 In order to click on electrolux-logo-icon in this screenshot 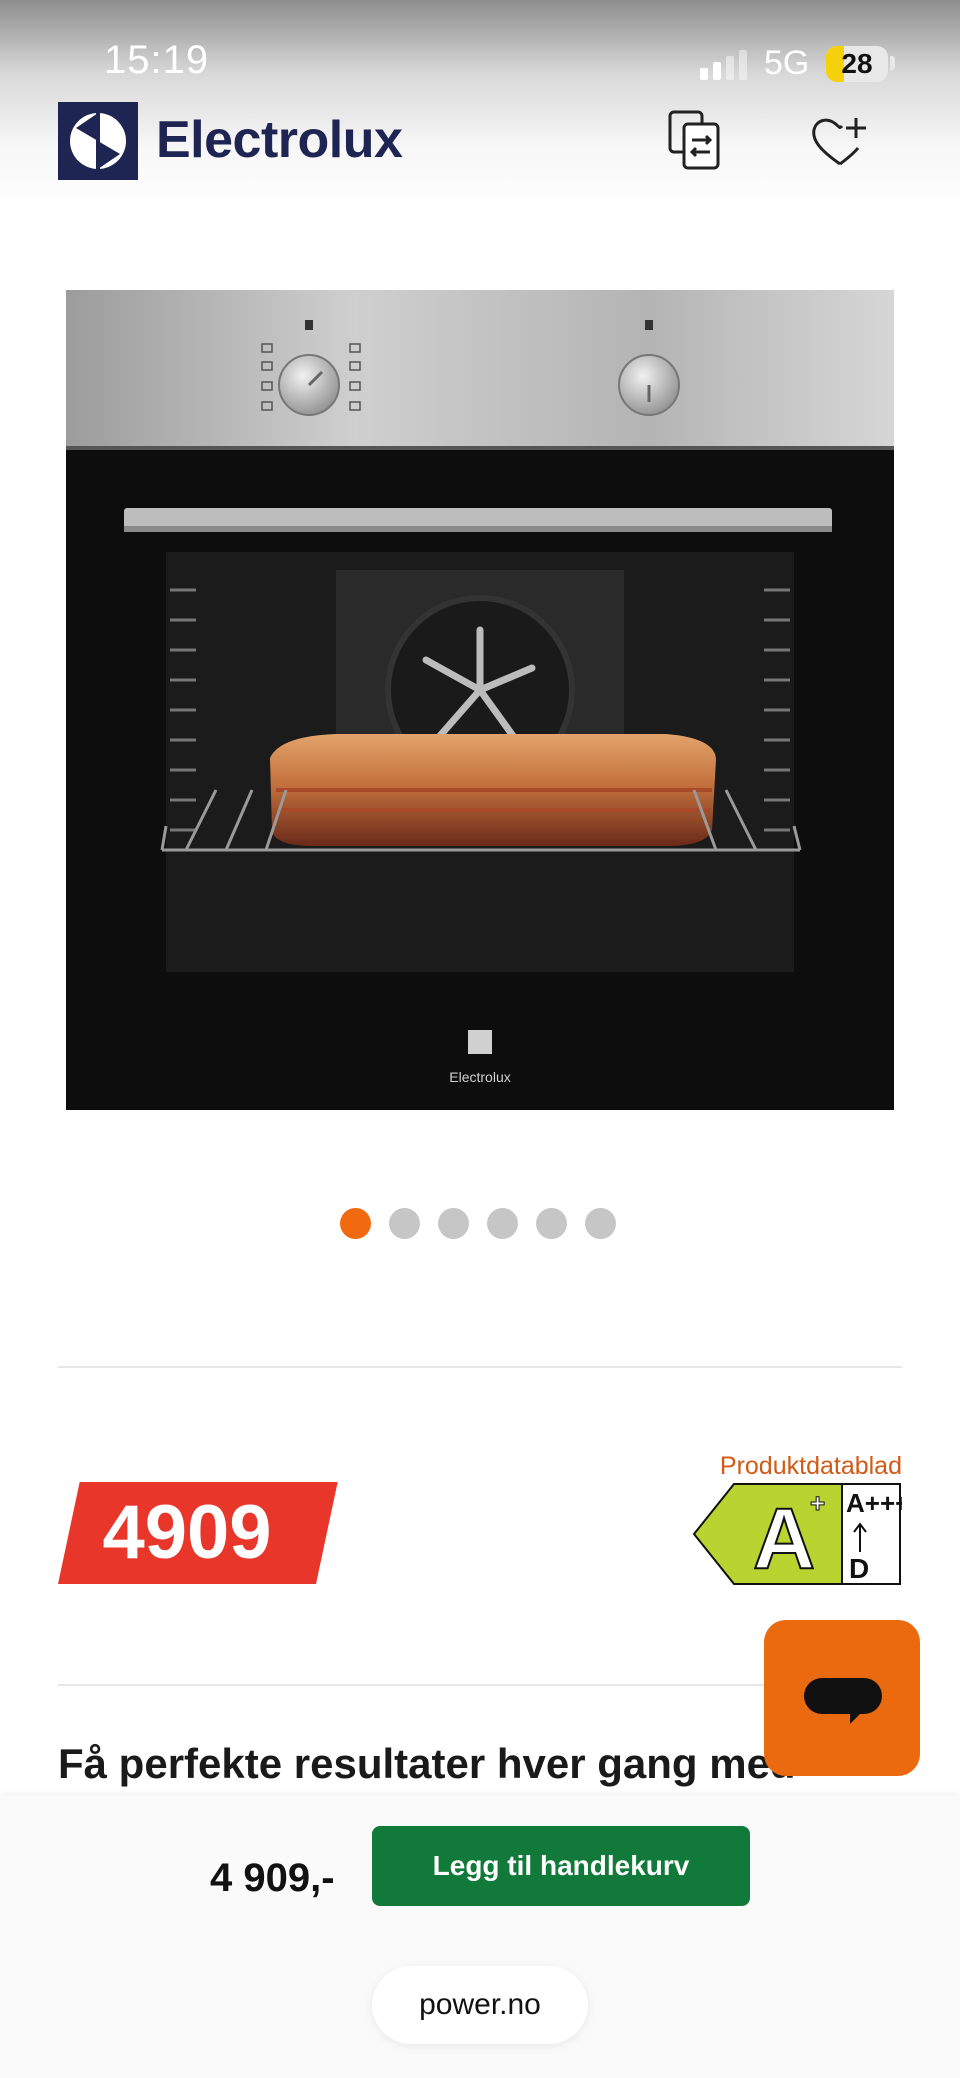, I will do `click(98, 141)`.